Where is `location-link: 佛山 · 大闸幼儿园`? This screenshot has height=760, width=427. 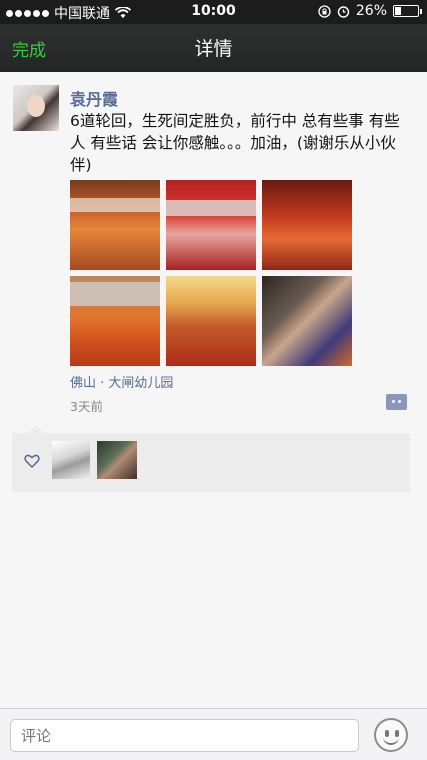
location-link: 佛山 · 大闸幼儿园 is located at coordinates (121, 381).